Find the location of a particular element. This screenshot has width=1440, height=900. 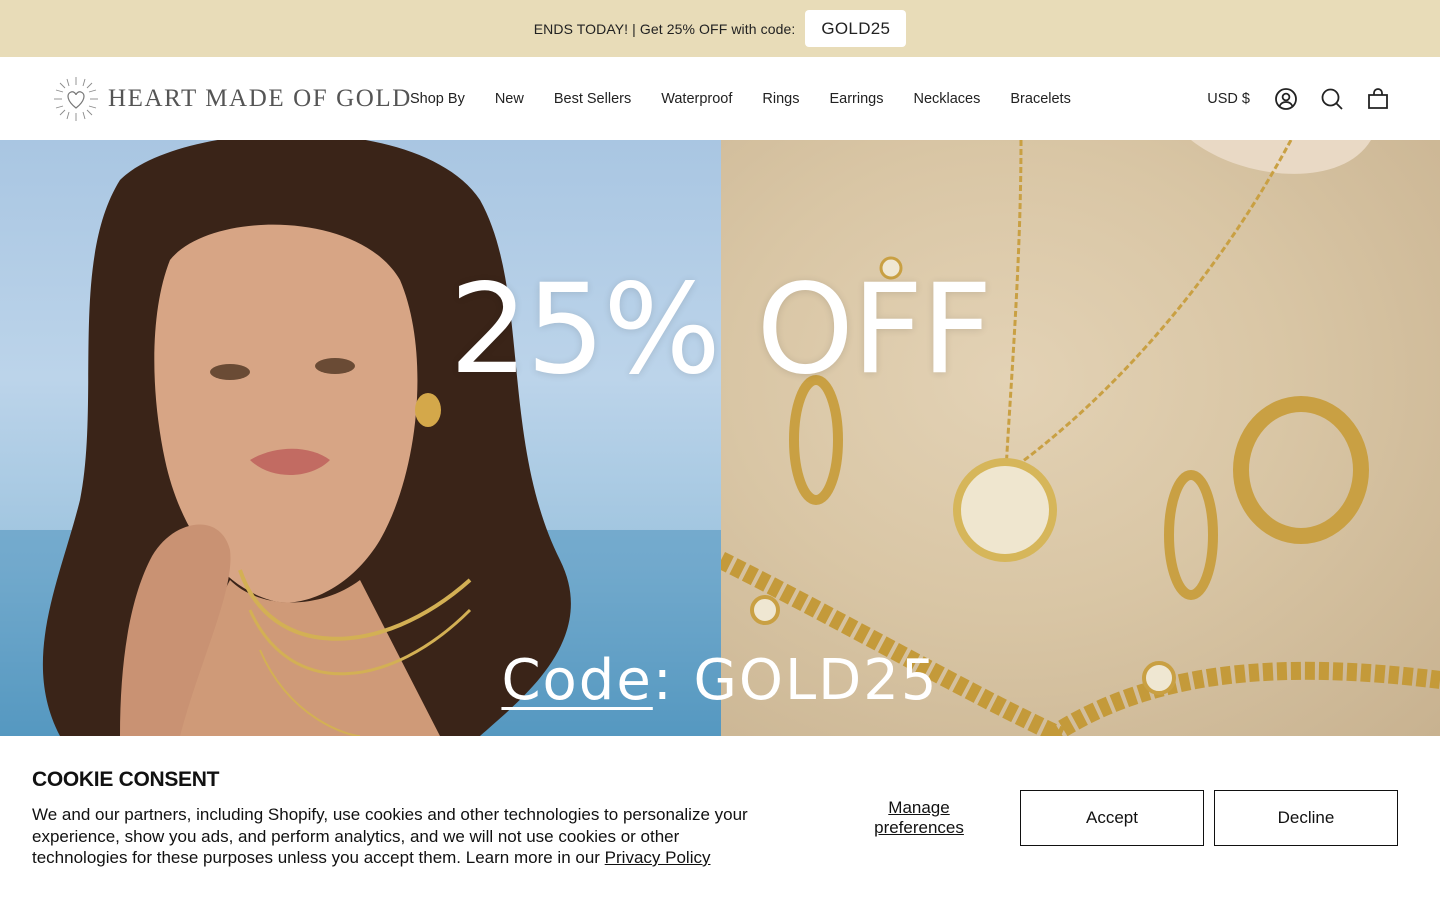

account-icon is located at coordinates (1286, 99).